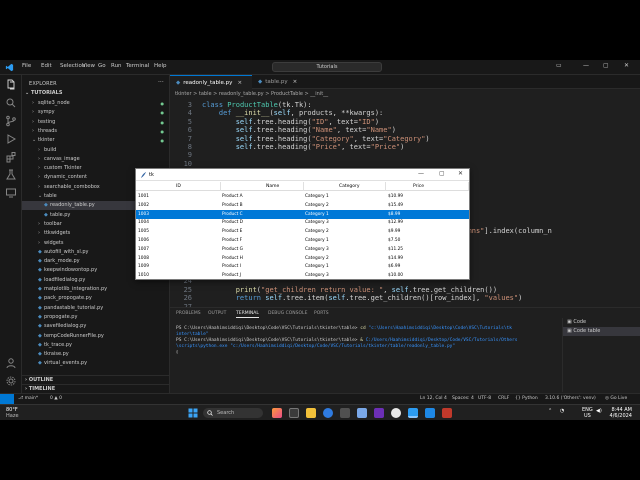 This screenshot has height=480, width=640. What do you see at coordinates (379, 413) in the screenshot?
I see `teams-icon` at bounding box center [379, 413].